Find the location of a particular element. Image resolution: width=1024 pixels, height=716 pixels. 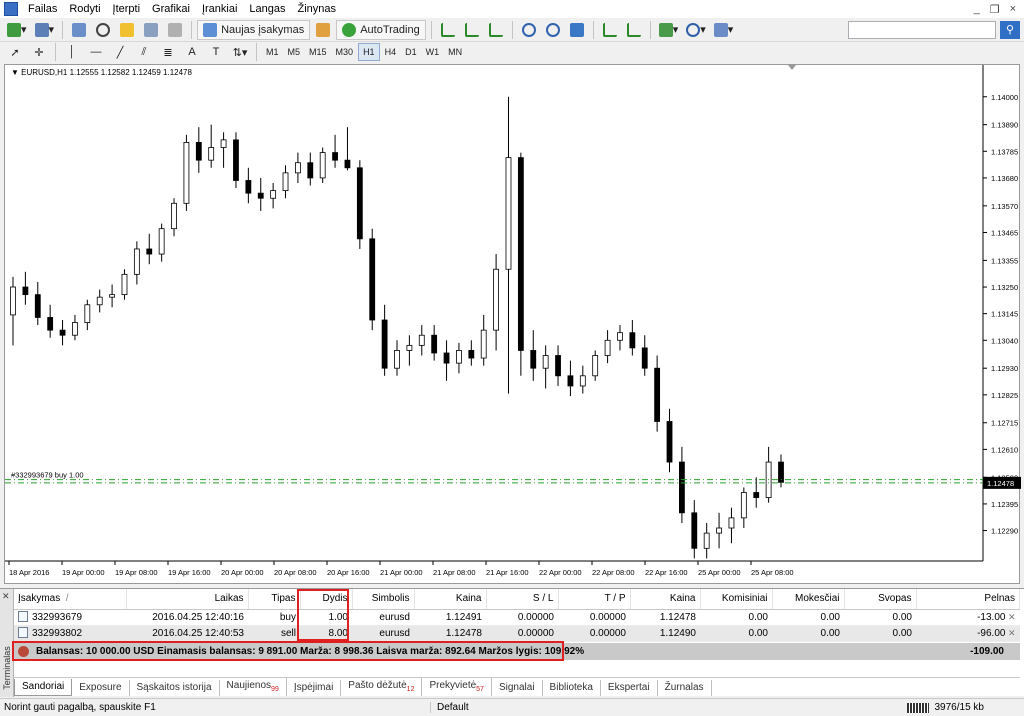

horizontal-line-button: — is located at coordinates (96, 52).